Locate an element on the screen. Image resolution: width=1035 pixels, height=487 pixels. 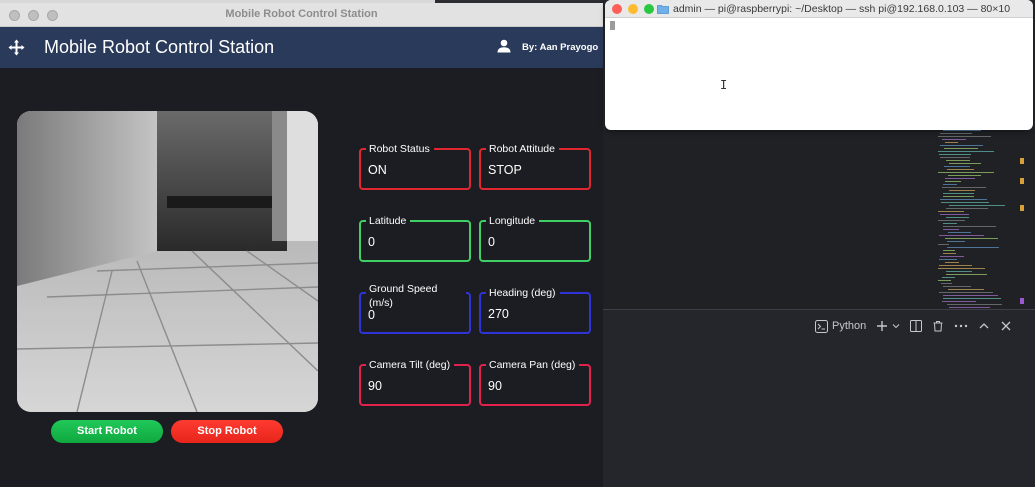
split-terminal-icon is located at coordinates (916, 326).